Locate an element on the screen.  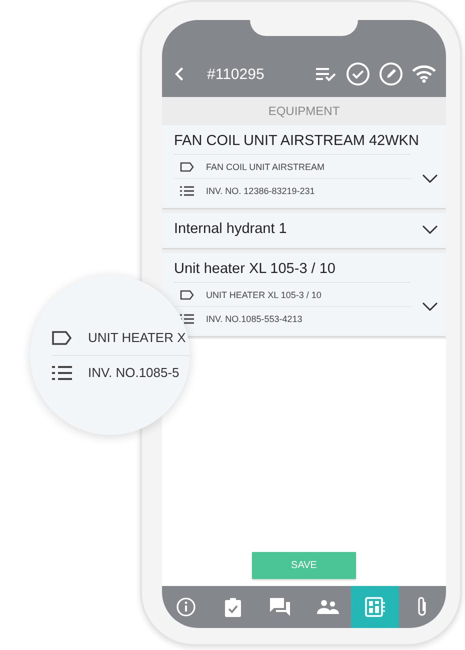
equipment-title: Internal hydrant 1 is located at coordinates (230, 229).